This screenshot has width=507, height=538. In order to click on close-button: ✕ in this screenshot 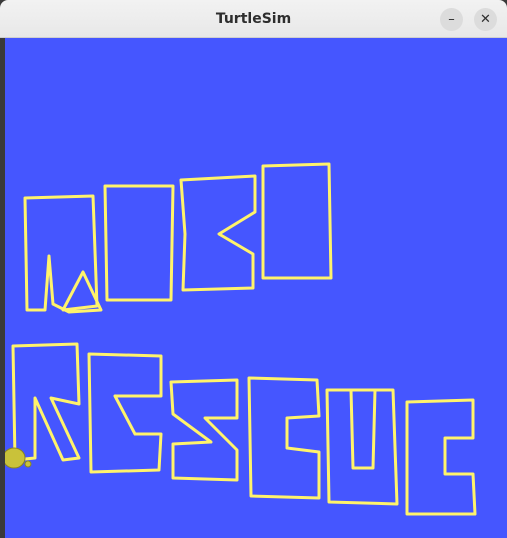, I will do `click(485, 19)`.